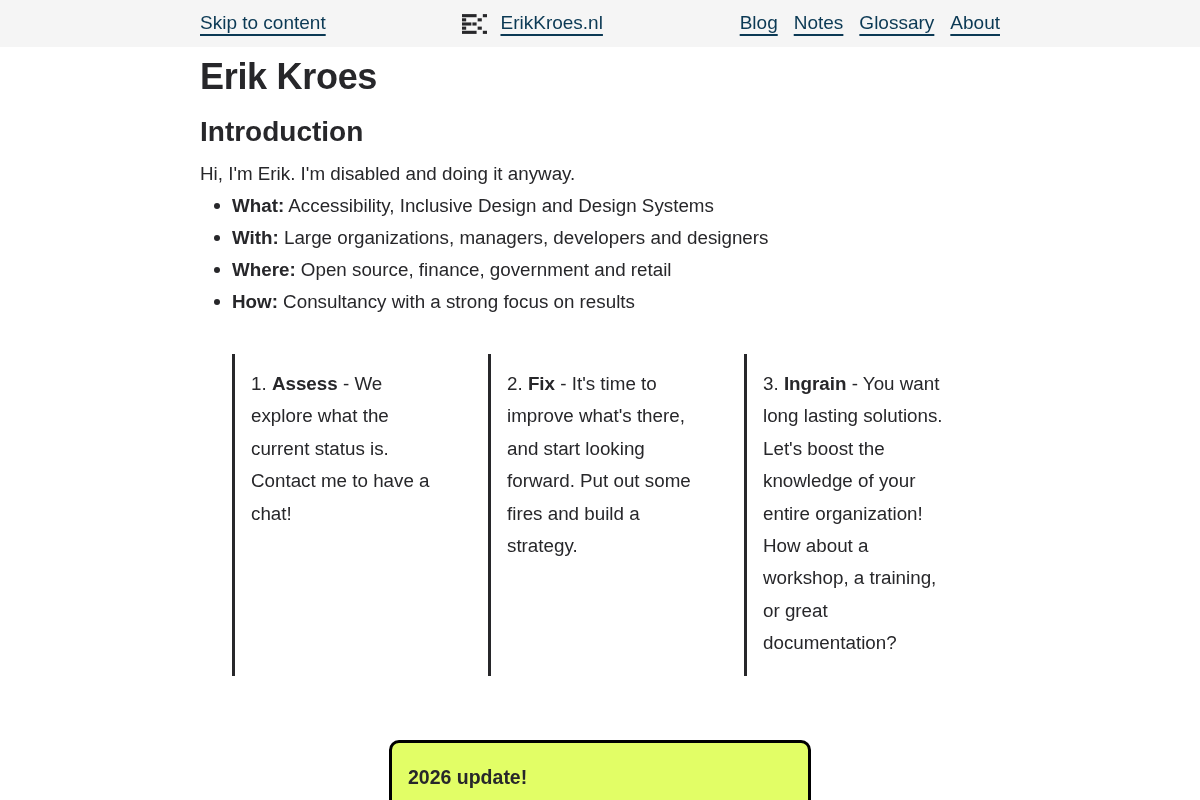  Describe the element at coordinates (388, 174) in the screenshot. I see `intro-text: Hi, I'm Erik. I'm disabled and doing it anyway.` at that location.